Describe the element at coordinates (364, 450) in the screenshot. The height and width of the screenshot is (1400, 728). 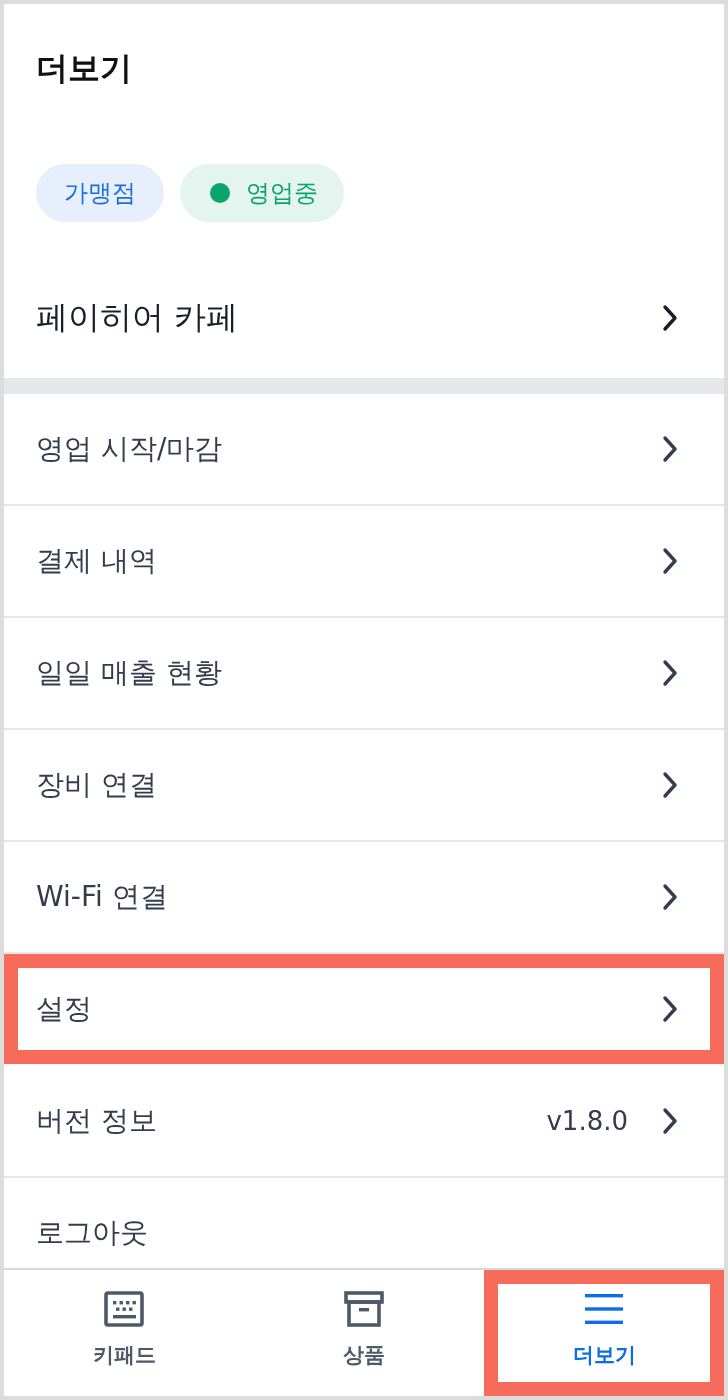
I see `menu-item: 영업 시작/마감` at that location.